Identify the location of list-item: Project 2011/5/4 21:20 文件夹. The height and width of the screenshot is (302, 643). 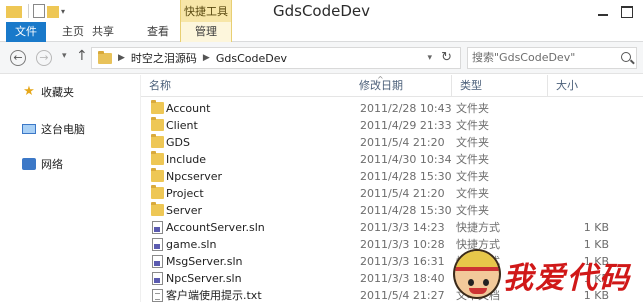
(392, 193).